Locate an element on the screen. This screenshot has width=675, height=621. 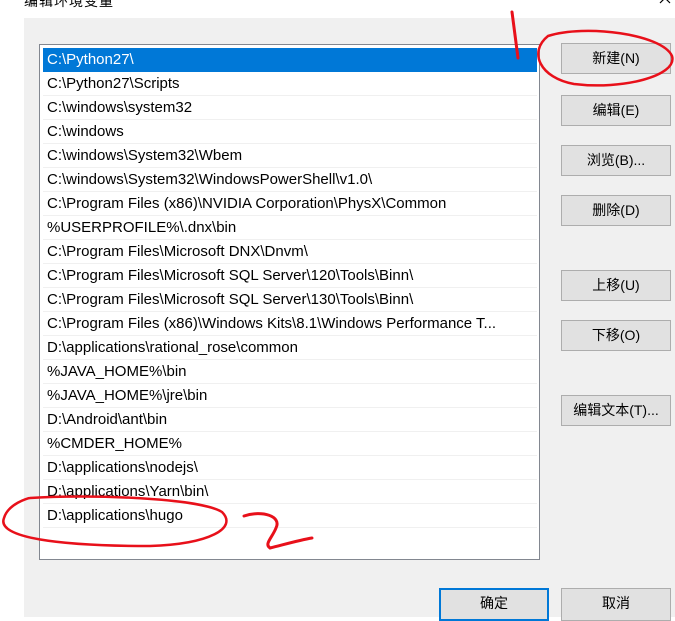
path-list-item: %USERPROFILE%\.dnx\bin is located at coordinates (290, 228).